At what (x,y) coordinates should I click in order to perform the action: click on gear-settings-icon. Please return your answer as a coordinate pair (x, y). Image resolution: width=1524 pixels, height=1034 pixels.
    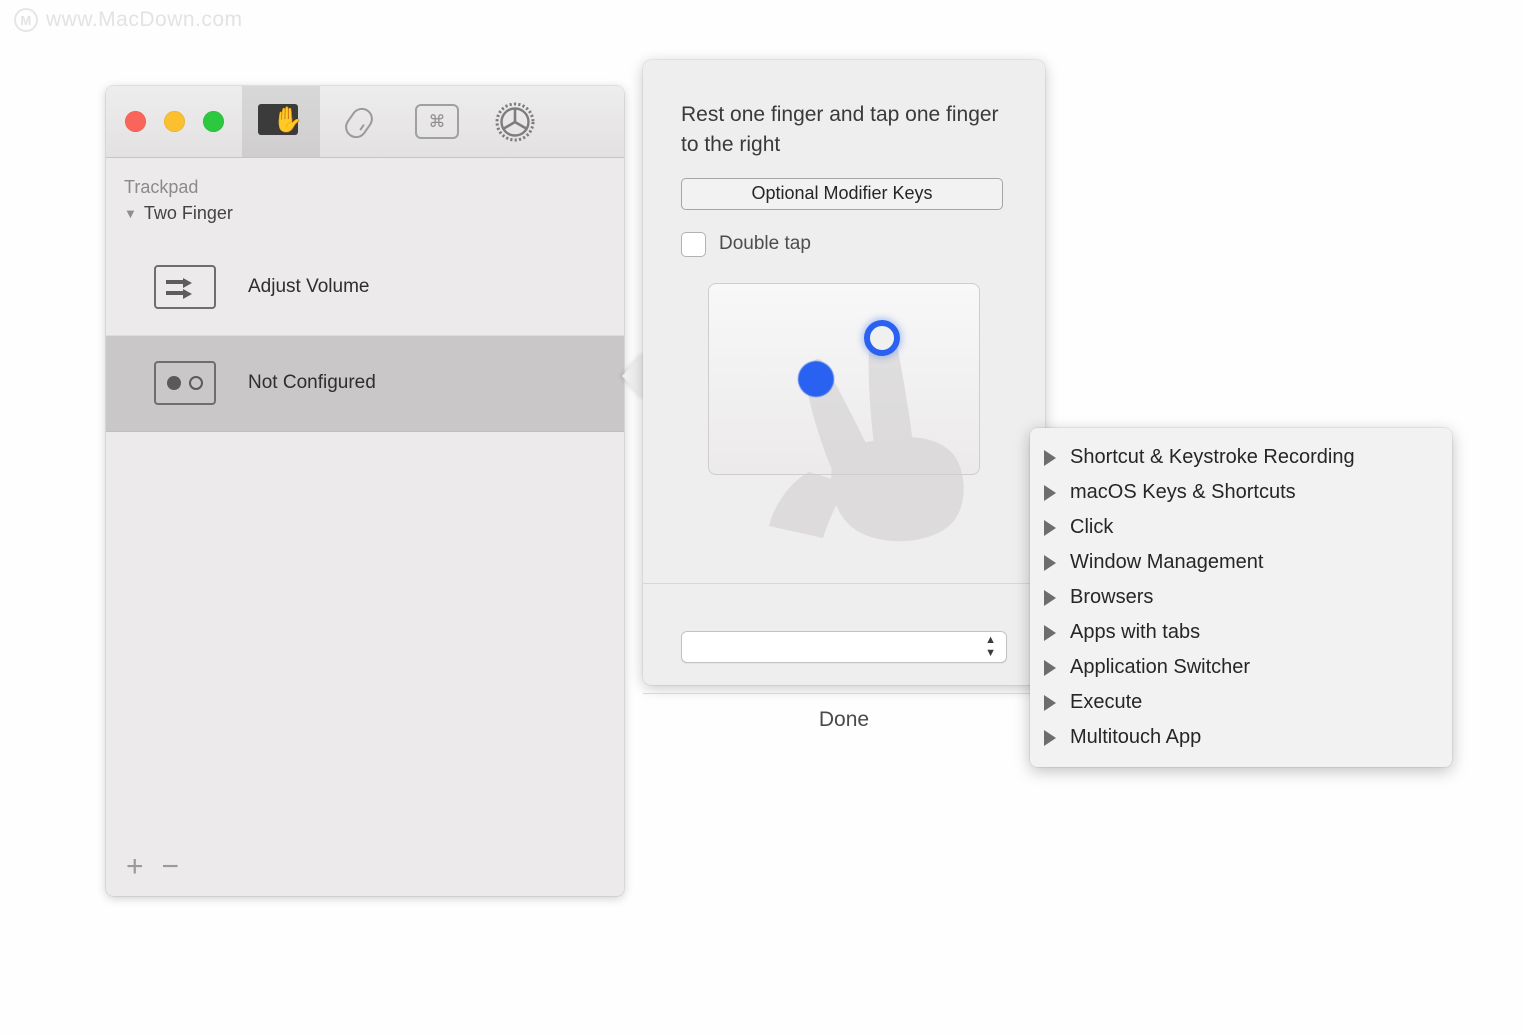
    Looking at the image, I should click on (515, 121).